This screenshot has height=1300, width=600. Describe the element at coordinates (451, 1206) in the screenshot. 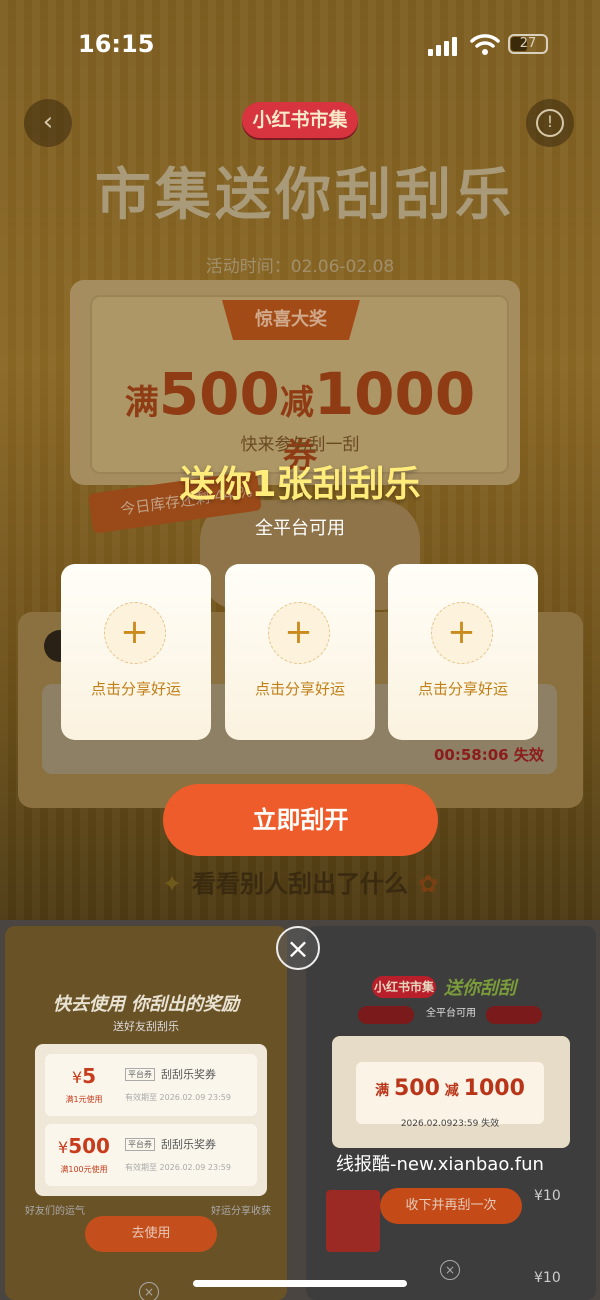

I see `accept-rescratch-button: 收下并再刮一次` at that location.